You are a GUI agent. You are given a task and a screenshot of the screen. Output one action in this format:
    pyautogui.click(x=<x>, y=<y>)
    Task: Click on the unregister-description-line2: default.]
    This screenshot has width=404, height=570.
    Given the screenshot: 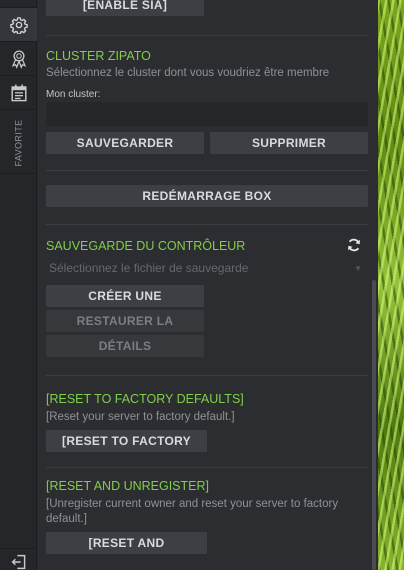 What is the action you would take?
    pyautogui.click(x=66, y=519)
    